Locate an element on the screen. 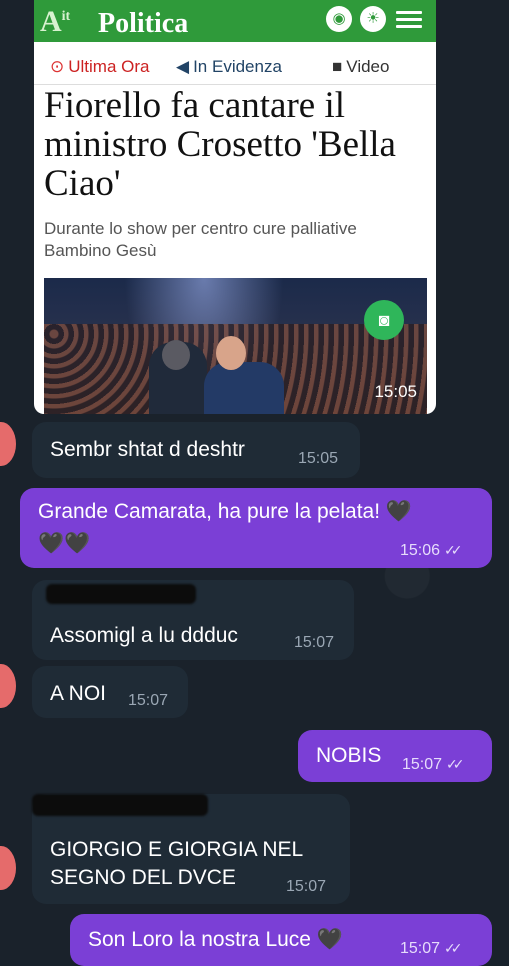 Image resolution: width=509 pixels, height=966 pixels. megaphone-icon: ◀ is located at coordinates (183, 66).